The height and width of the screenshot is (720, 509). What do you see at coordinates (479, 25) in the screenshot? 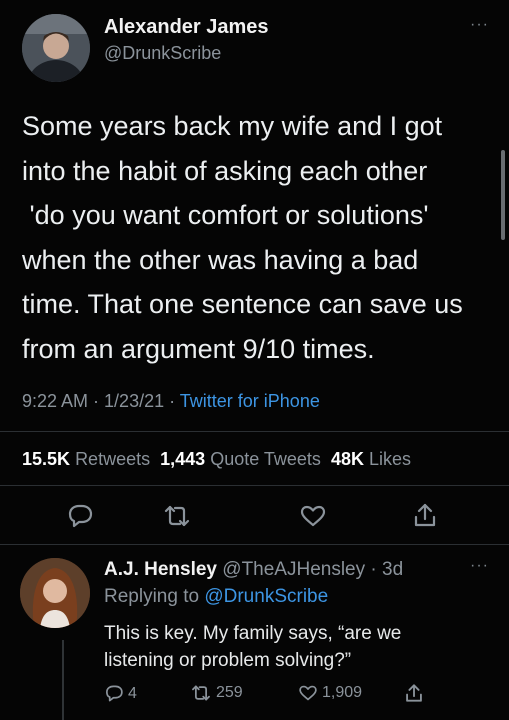
I see `more-options-icon: ···` at bounding box center [479, 25].